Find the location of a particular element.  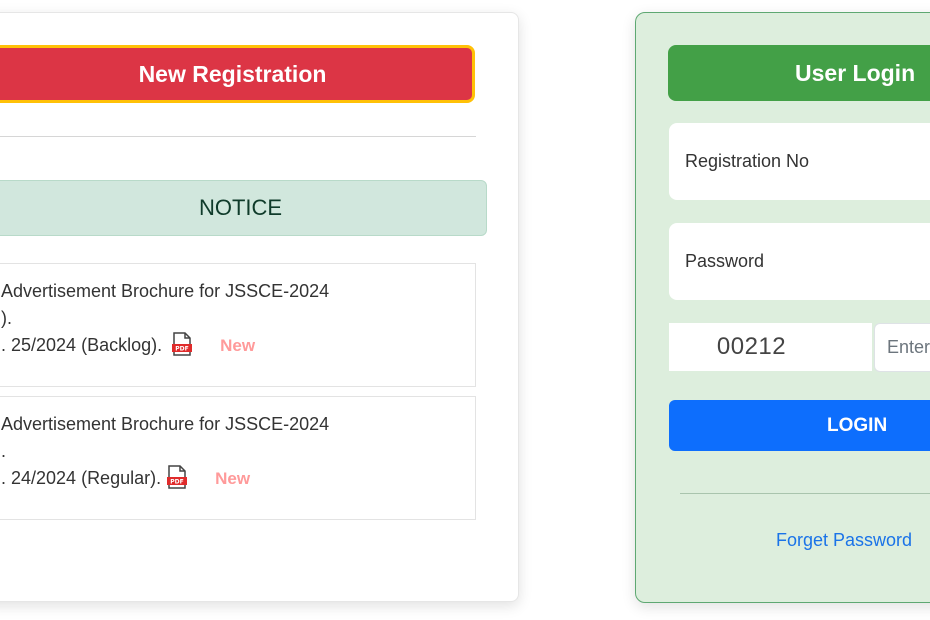

new-registration-button: New Registration is located at coordinates (237, 74).